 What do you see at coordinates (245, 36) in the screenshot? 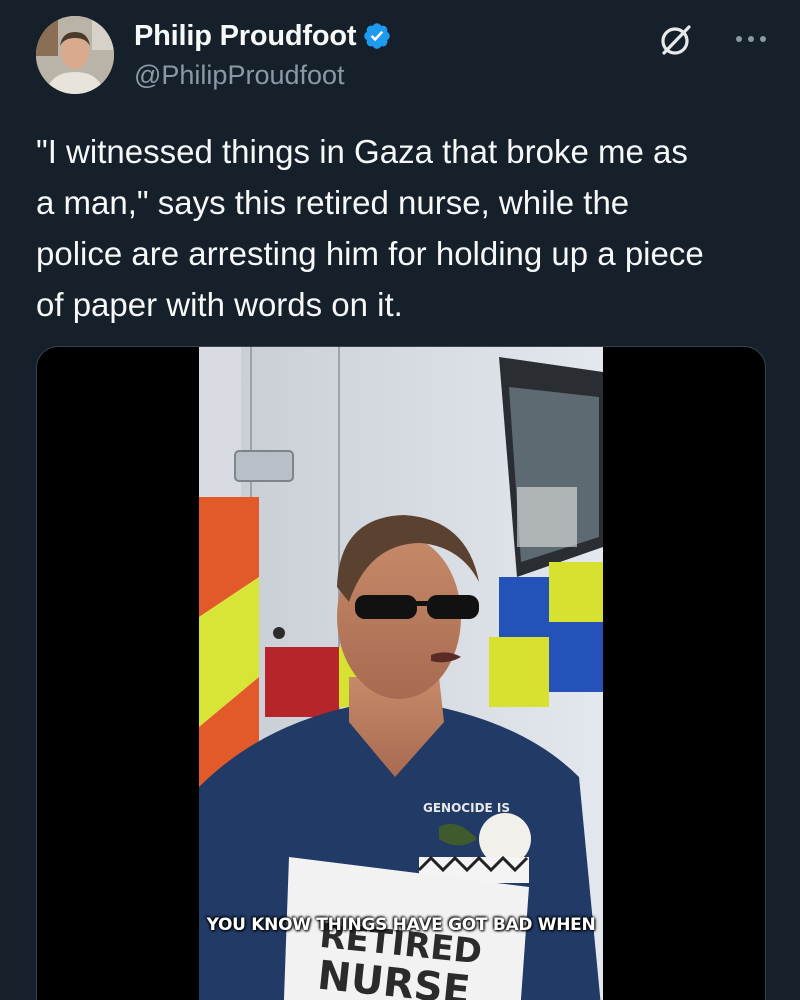
I see `display-name: Philip Proudfoot` at bounding box center [245, 36].